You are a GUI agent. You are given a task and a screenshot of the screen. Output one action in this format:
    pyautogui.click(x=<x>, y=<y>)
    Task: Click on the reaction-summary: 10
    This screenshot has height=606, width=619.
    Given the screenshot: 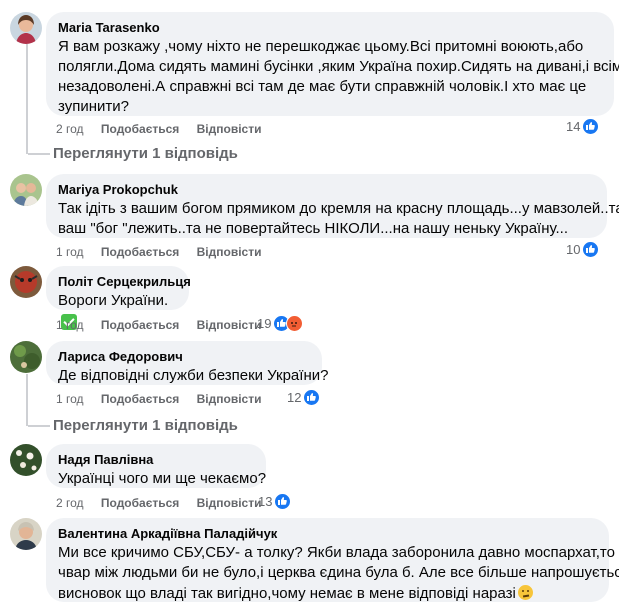 What is the action you would take?
    pyautogui.click(x=583, y=249)
    